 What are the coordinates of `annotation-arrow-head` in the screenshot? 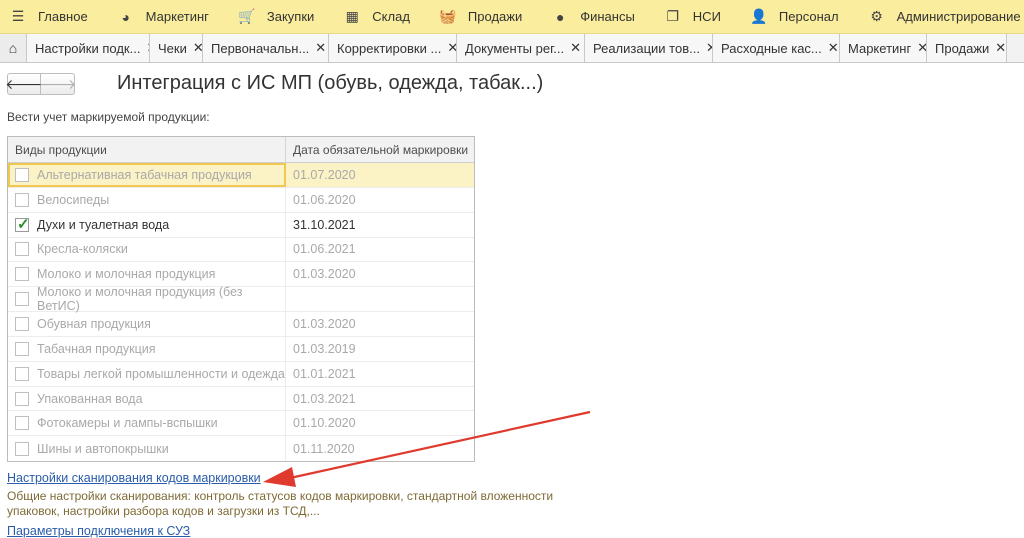 It's located at (279, 477).